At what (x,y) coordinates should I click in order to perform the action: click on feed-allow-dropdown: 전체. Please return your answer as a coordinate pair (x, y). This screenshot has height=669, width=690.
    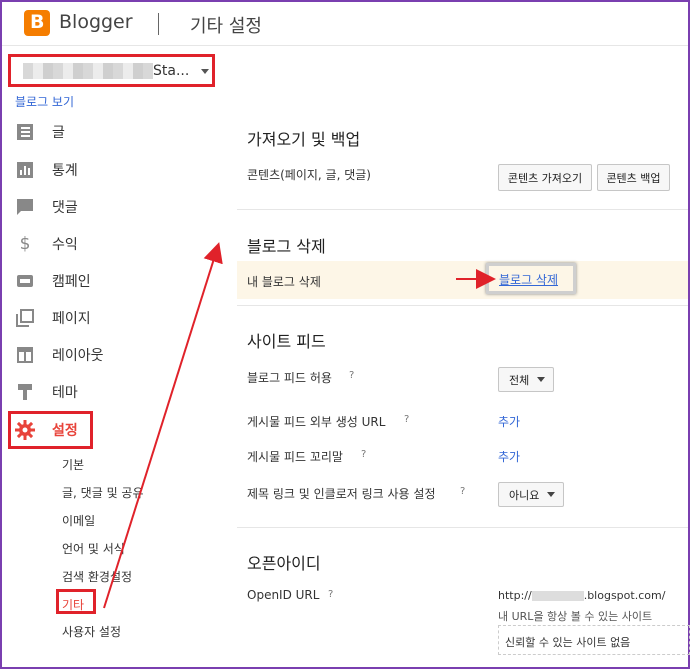
    Looking at the image, I should click on (526, 379).